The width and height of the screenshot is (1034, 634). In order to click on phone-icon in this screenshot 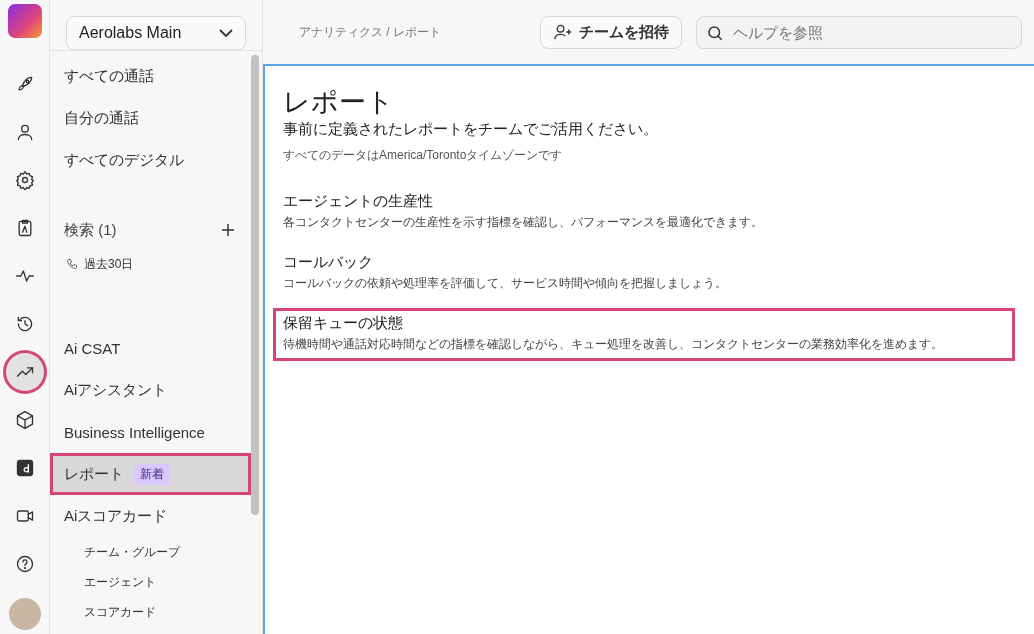, I will do `click(72, 264)`.